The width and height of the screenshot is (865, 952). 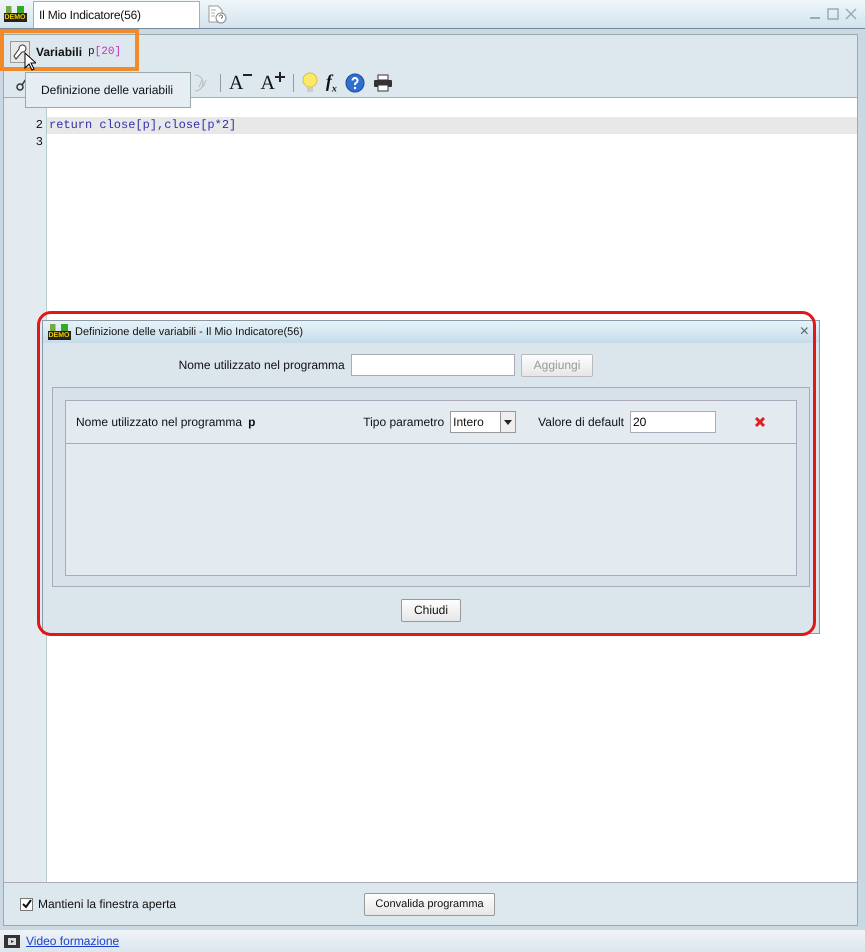 I want to click on plus-icon, so click(x=279, y=77).